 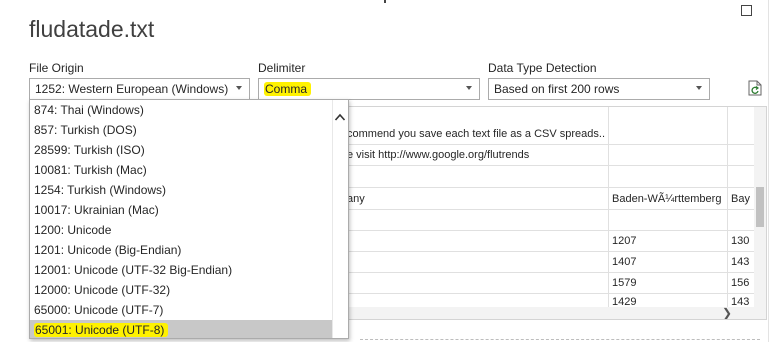 I want to click on horizontal-scrollbar, so click(x=550, y=313).